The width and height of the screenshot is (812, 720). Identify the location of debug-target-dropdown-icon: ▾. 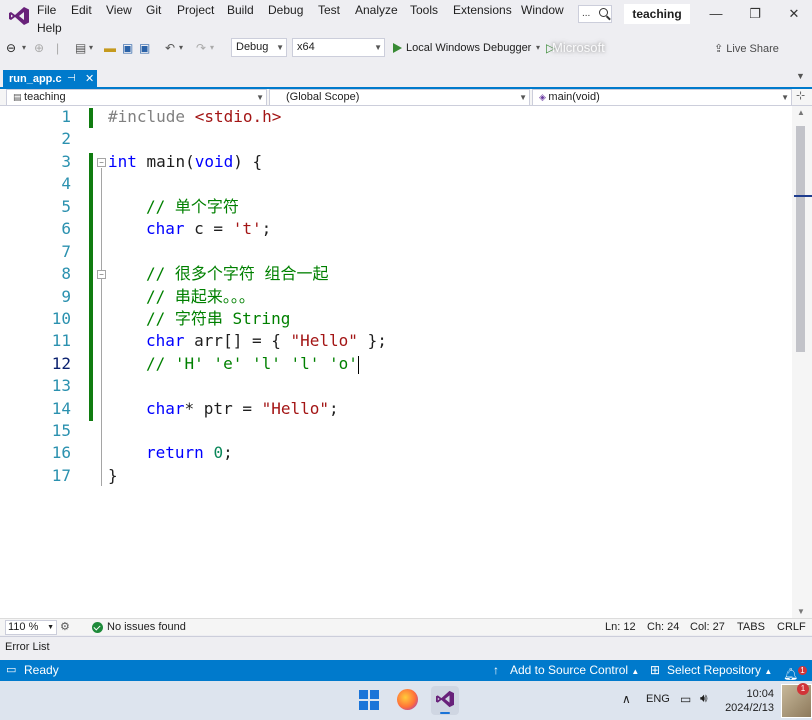
(538, 48).